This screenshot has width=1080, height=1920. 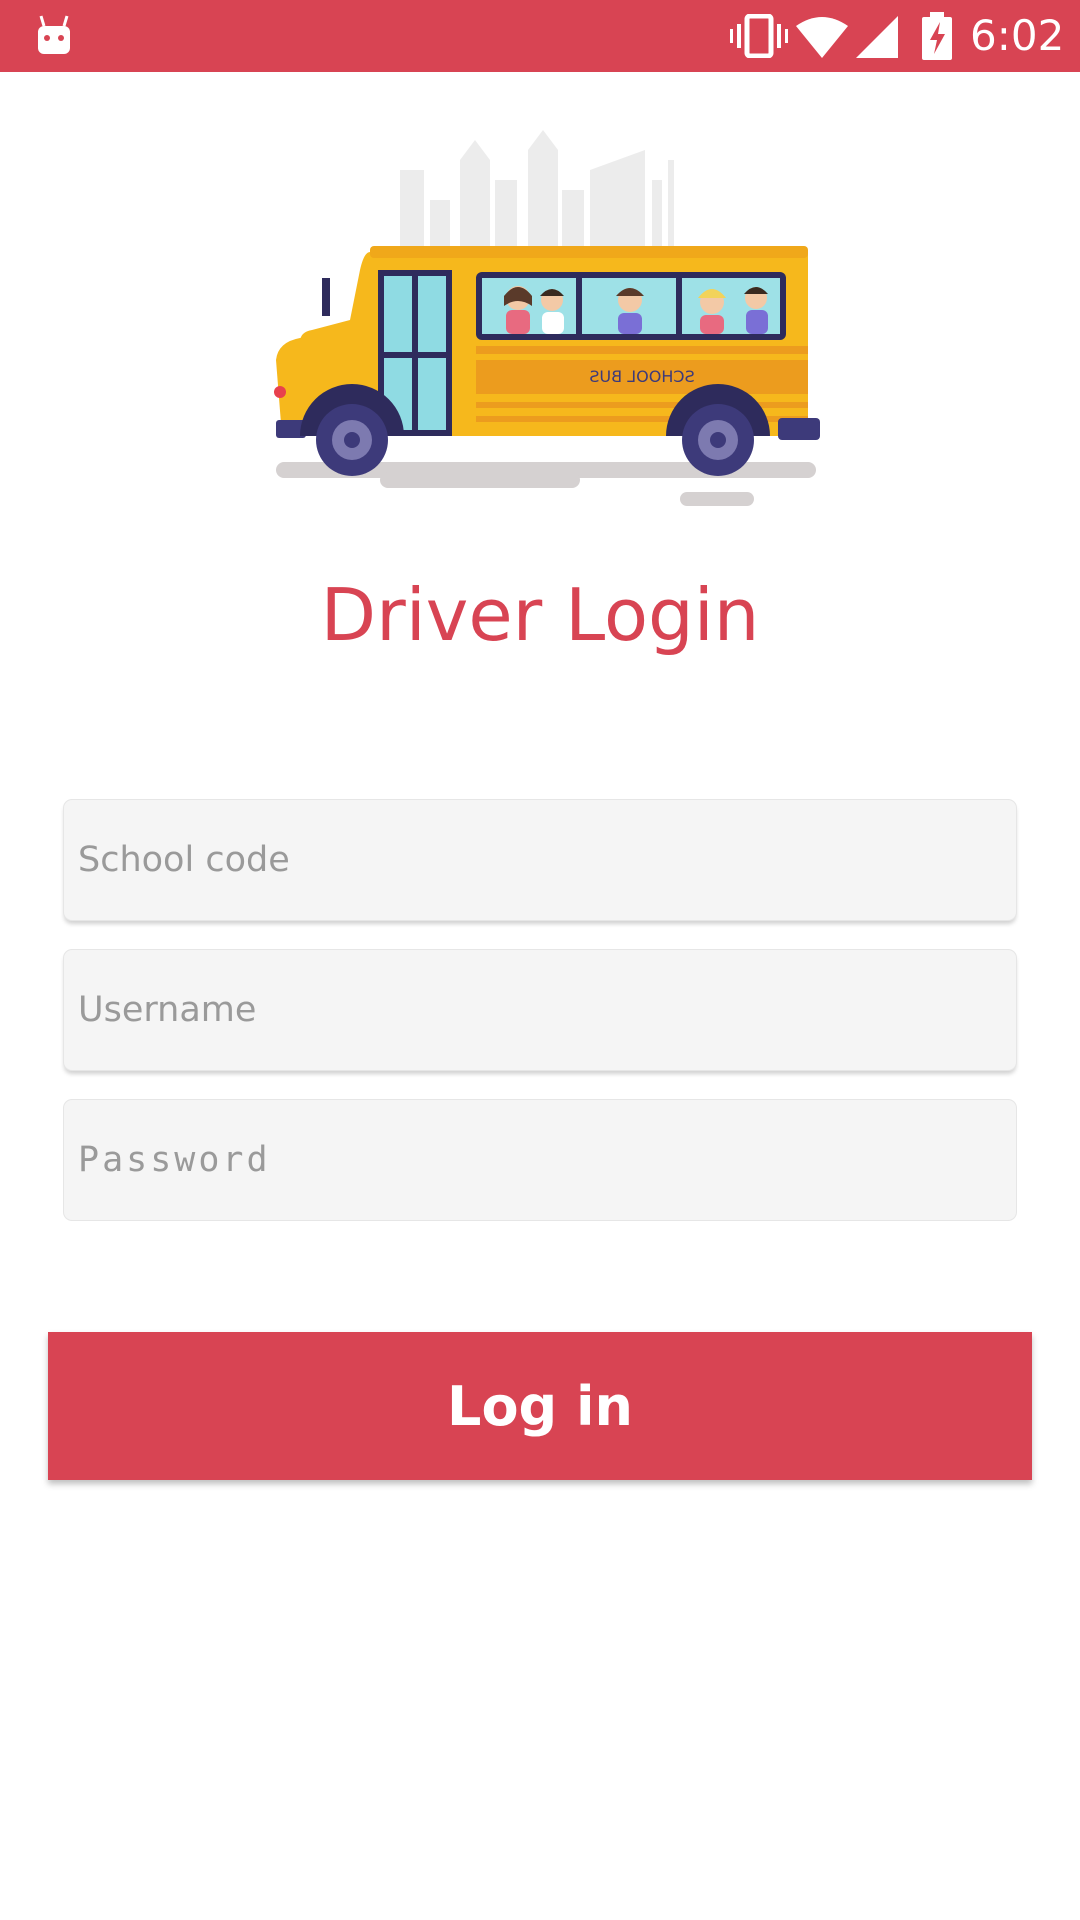 I want to click on username-field, so click(x=540, y=1010).